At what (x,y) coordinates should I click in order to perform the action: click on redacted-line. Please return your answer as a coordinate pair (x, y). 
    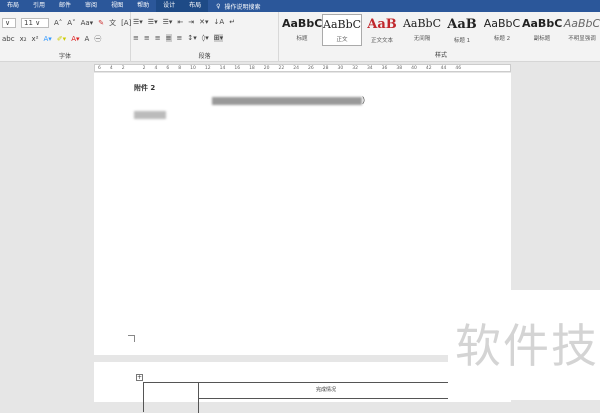
    Looking at the image, I should click on (150, 115).